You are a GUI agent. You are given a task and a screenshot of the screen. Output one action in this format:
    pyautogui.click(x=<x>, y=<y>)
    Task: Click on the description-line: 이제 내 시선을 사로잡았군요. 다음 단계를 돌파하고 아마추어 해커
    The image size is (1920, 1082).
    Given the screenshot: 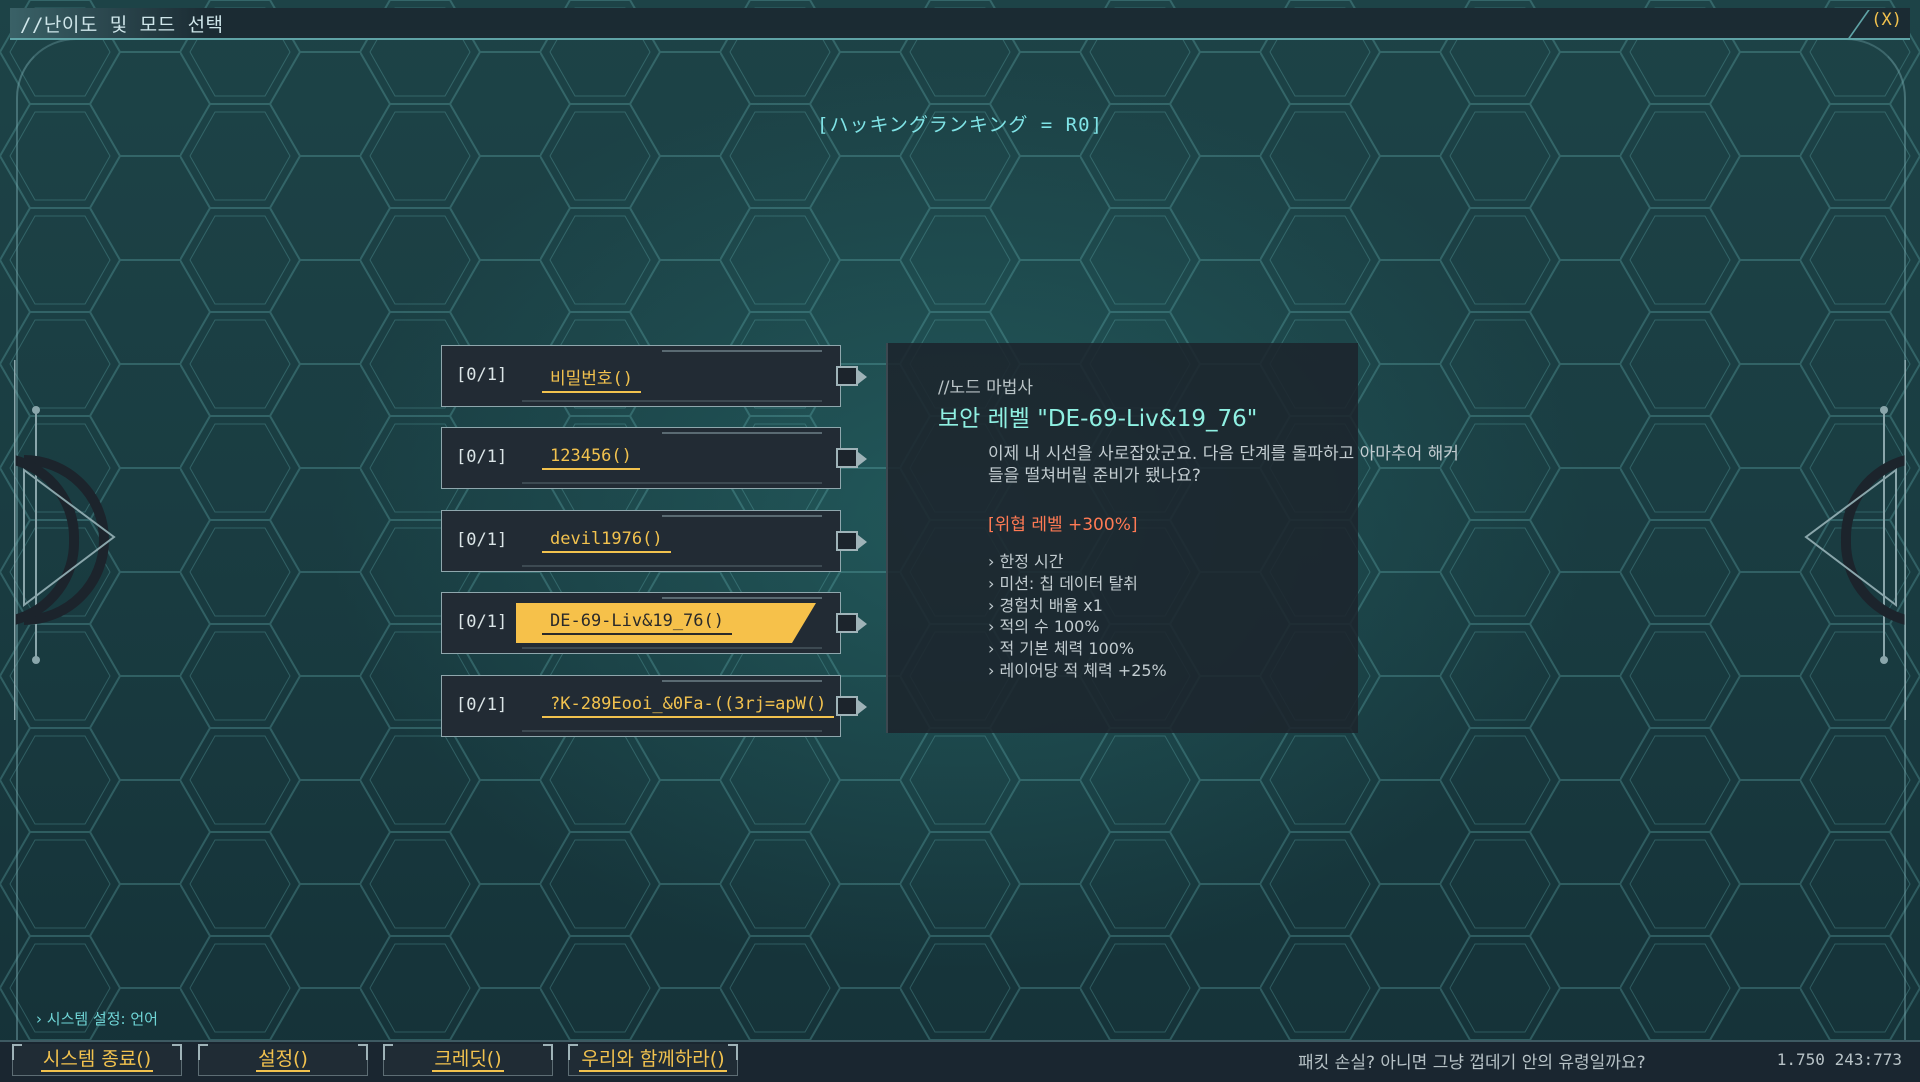 What is the action you would take?
    pyautogui.click(x=1223, y=454)
    